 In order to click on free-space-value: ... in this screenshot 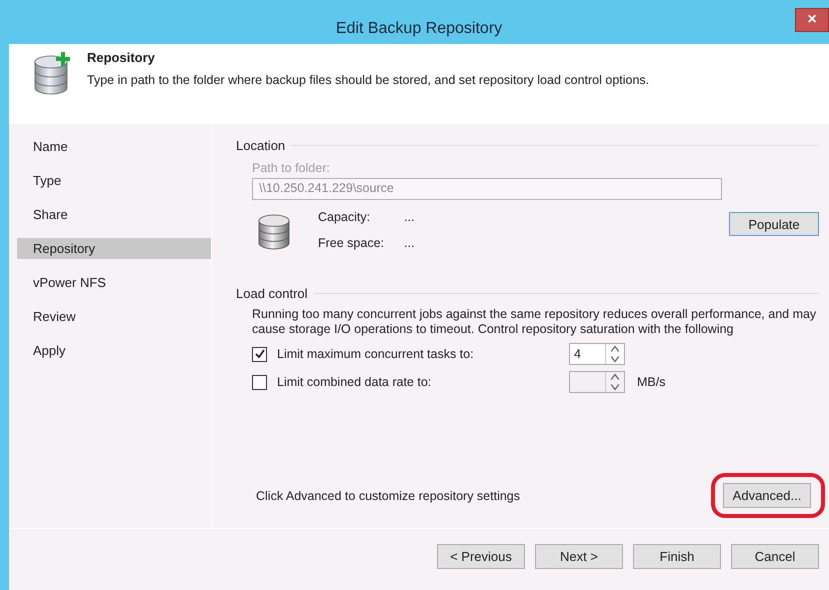, I will do `click(409, 243)`.